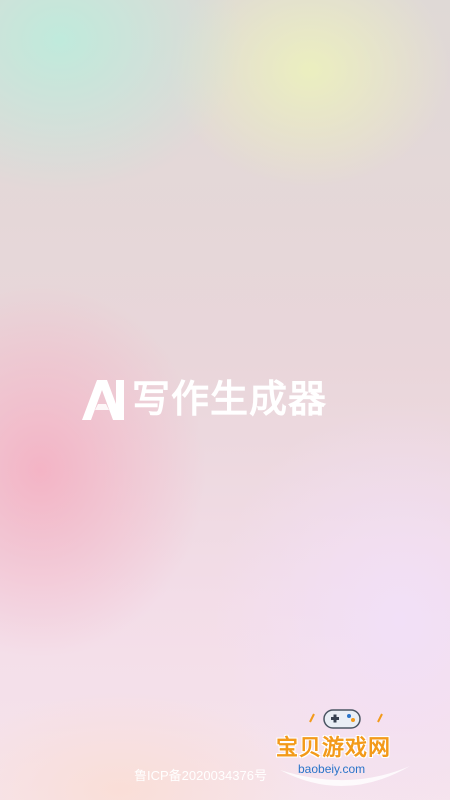 Image resolution: width=450 pixels, height=800 pixels. What do you see at coordinates (342, 719) in the screenshot?
I see `gamepad-icon` at bounding box center [342, 719].